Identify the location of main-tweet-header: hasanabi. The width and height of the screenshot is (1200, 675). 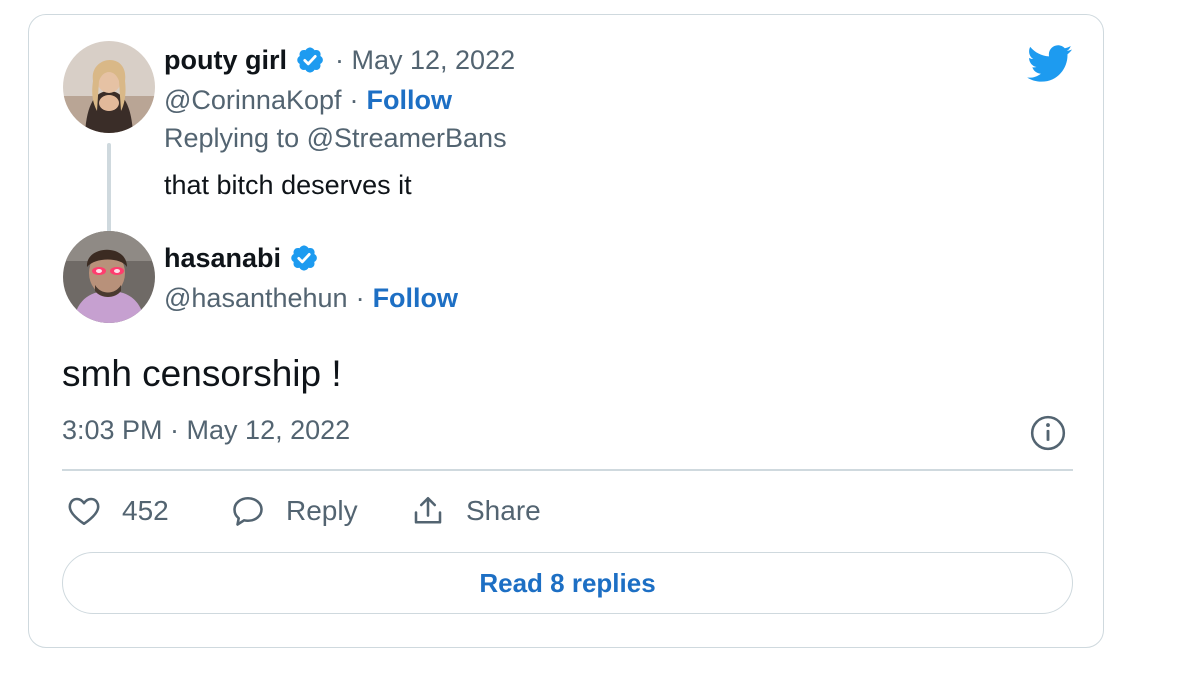
(241, 258).